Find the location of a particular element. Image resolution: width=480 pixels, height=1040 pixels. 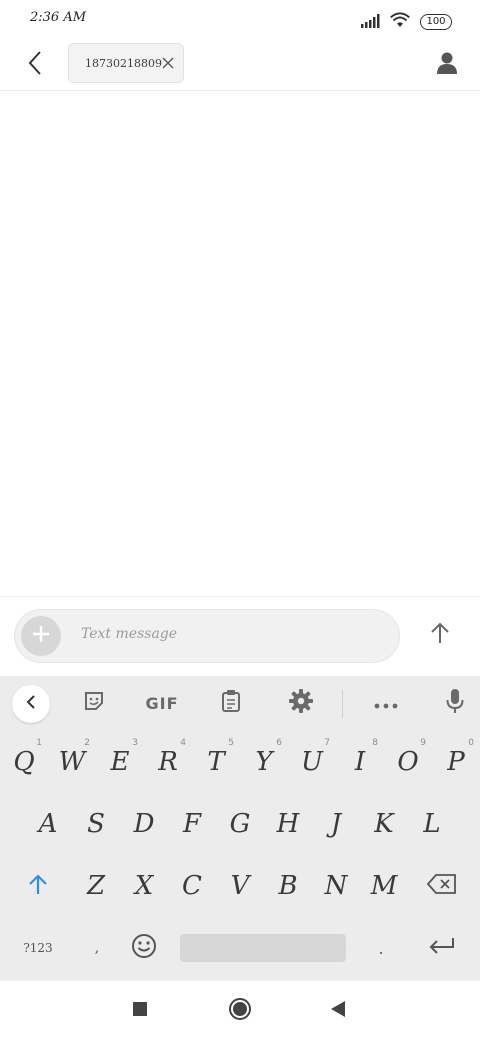

contacts-button is located at coordinates (447, 65).